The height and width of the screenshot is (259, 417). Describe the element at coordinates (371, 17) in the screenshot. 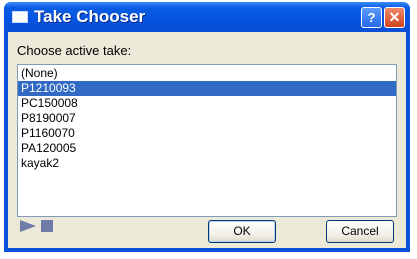

I see `help-button: ?` at that location.